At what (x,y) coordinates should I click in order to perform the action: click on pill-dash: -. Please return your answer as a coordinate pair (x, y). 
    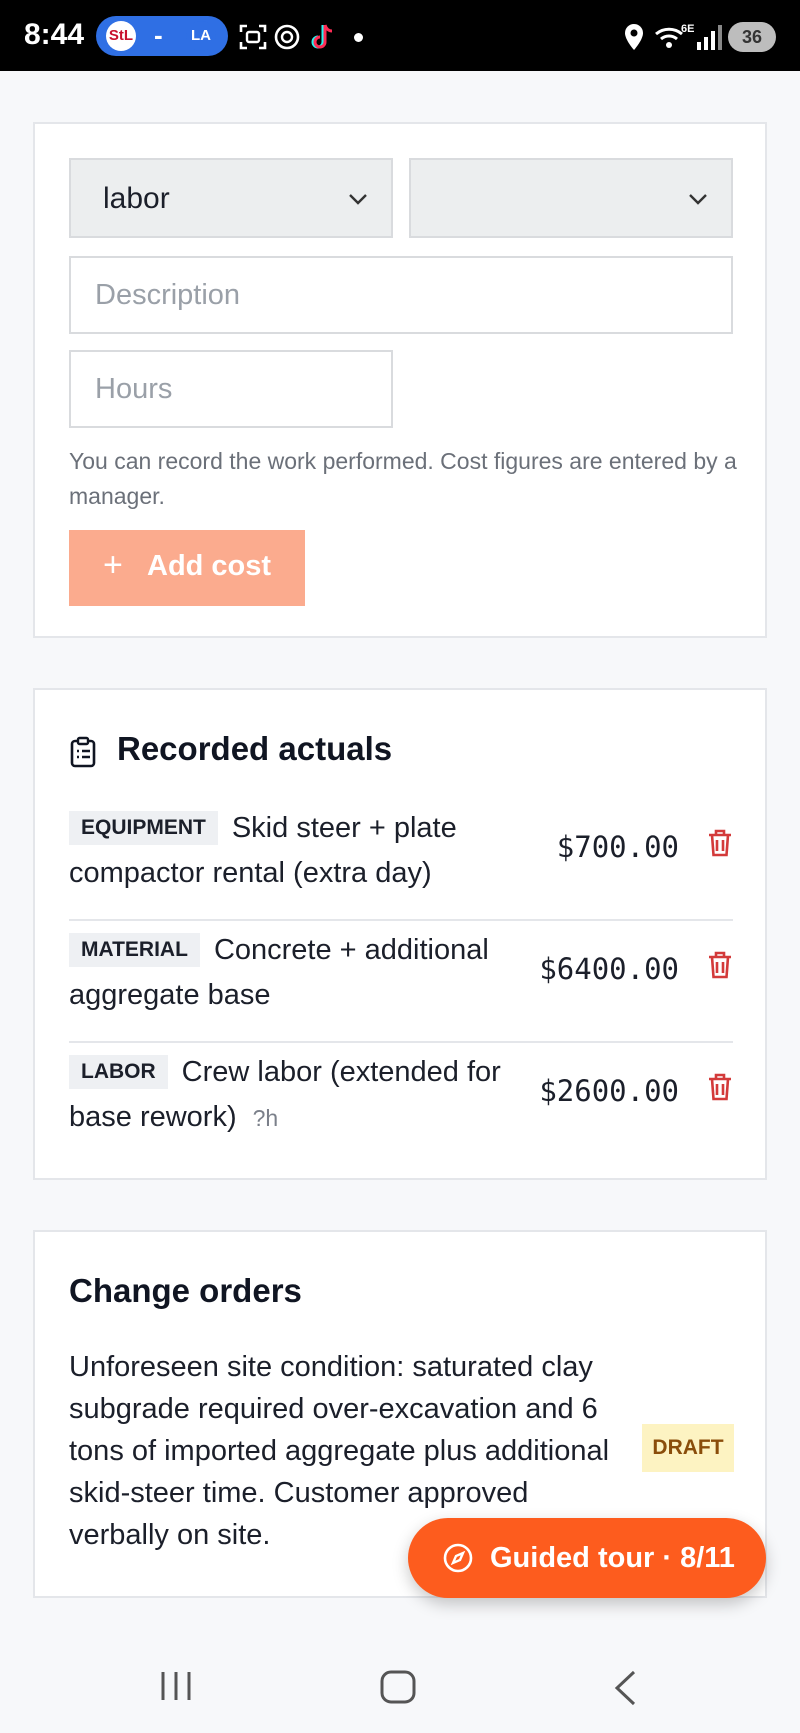
    Looking at the image, I should click on (158, 35).